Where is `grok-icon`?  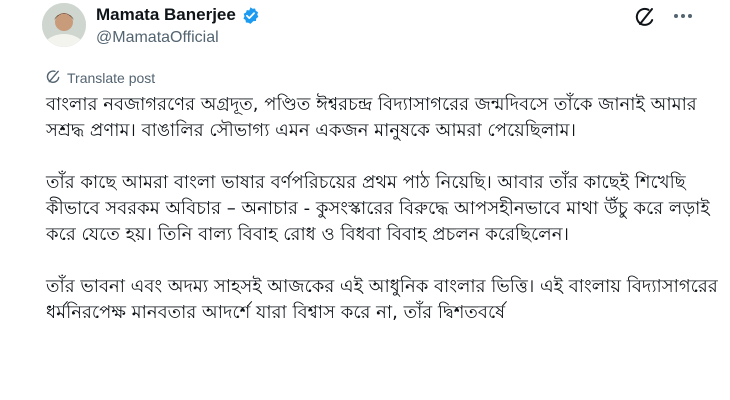
grok-icon is located at coordinates (645, 17).